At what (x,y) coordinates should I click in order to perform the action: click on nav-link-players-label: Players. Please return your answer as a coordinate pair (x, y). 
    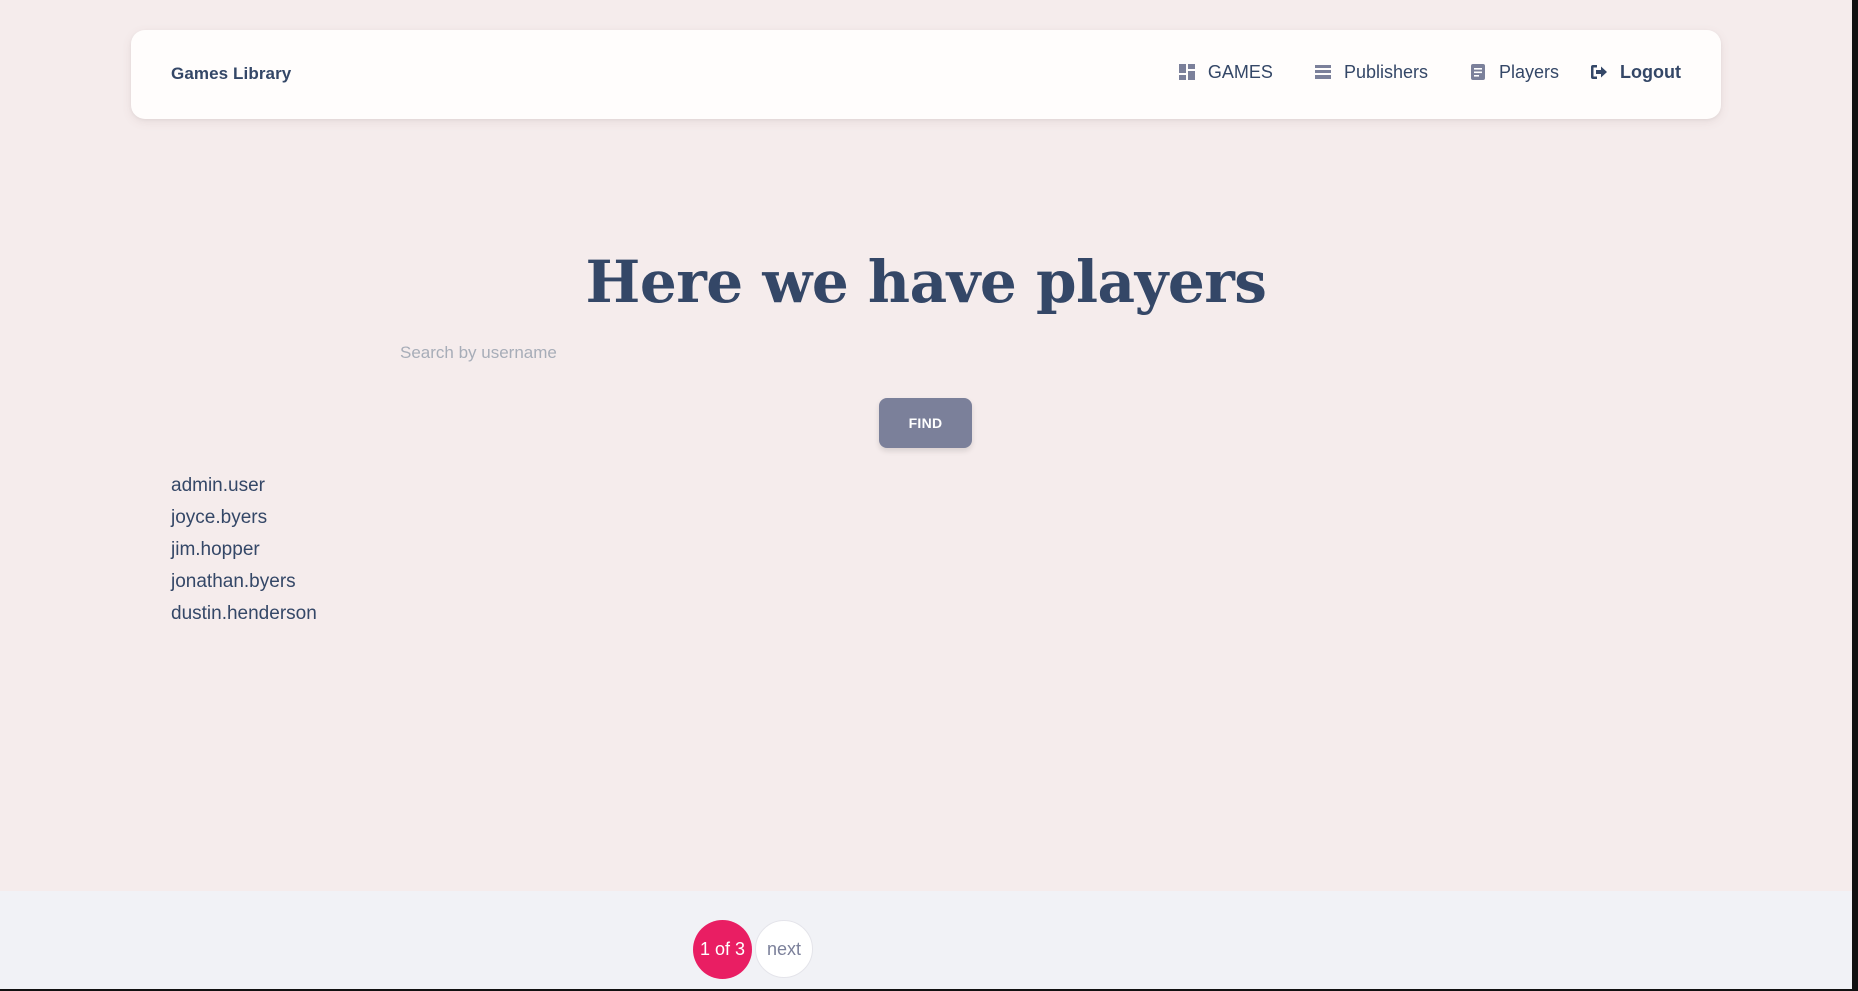
    Looking at the image, I should click on (1529, 71).